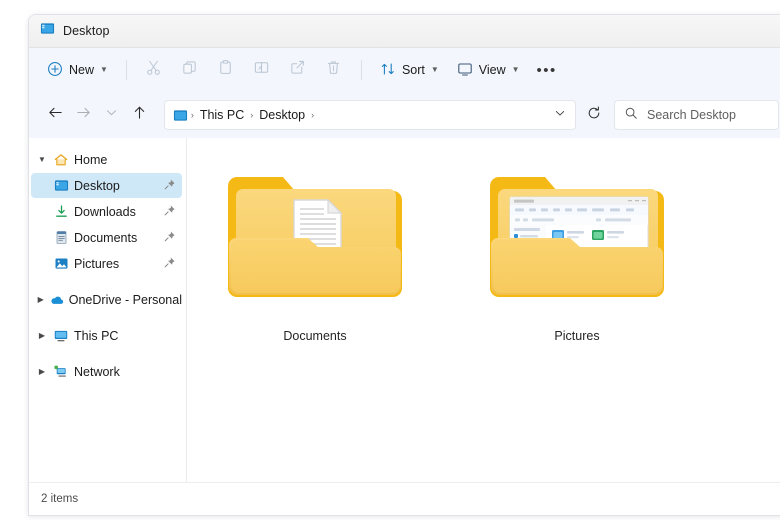 The image size is (780, 520). I want to click on refresh-icon, so click(594, 115).